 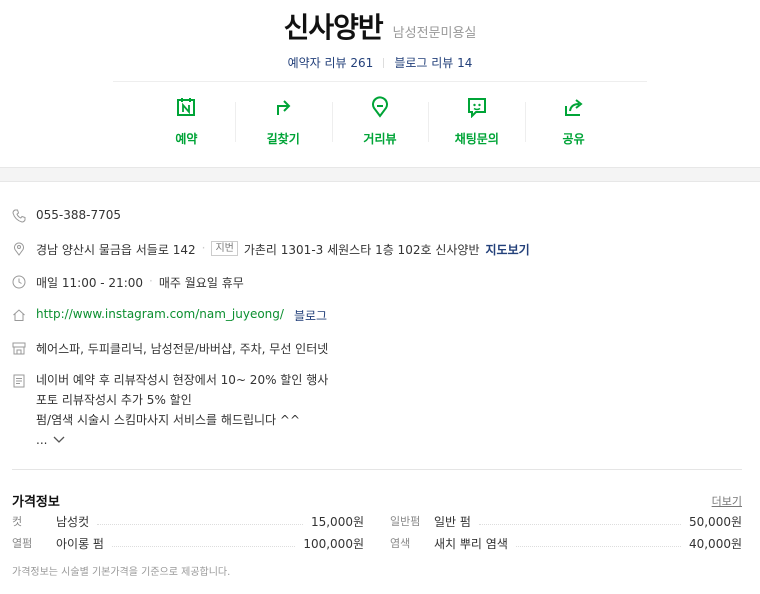 What do you see at coordinates (333, 27) in the screenshot?
I see `place-title: 신사양반` at bounding box center [333, 27].